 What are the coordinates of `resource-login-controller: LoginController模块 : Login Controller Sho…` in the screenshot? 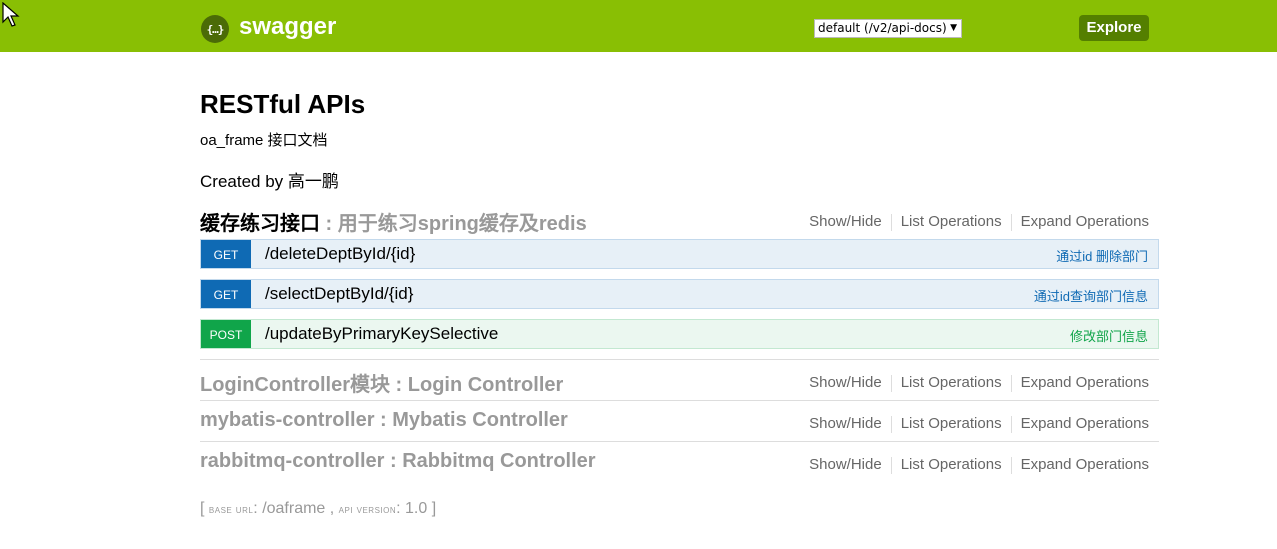 It's located at (679, 383).